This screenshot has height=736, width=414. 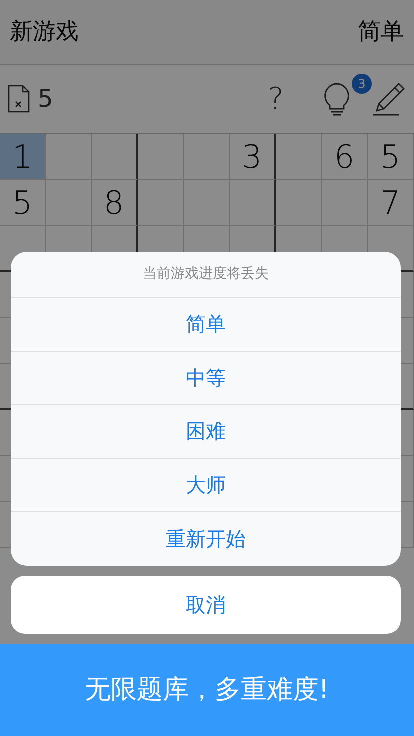 I want to click on lightbulb-icon, so click(x=337, y=99).